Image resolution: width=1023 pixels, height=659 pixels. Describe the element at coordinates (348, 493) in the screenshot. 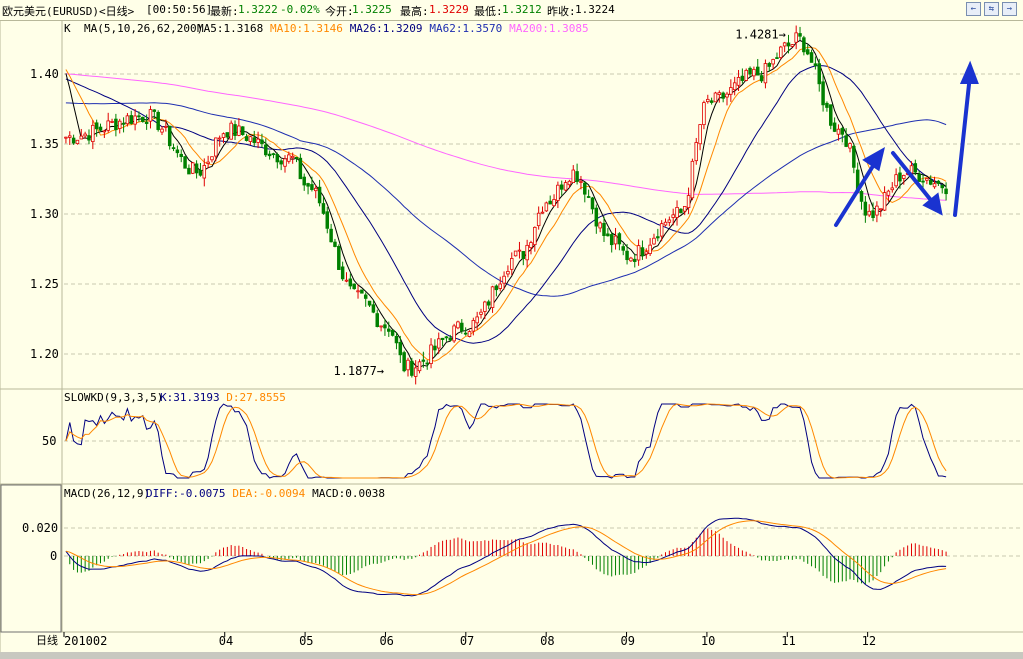

I see `legend-item: MACD:0.0038` at that location.